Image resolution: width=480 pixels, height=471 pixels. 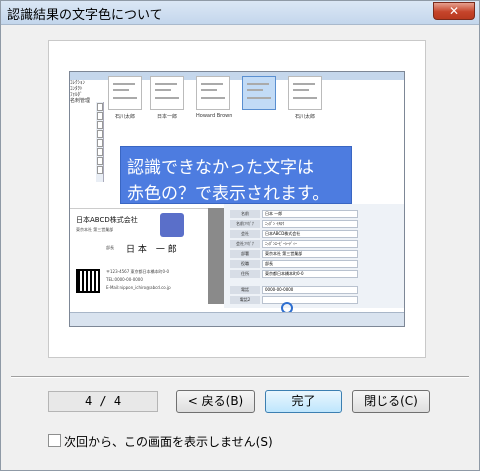 I want to click on form-value: 日本 一郎, so click(x=310, y=214).